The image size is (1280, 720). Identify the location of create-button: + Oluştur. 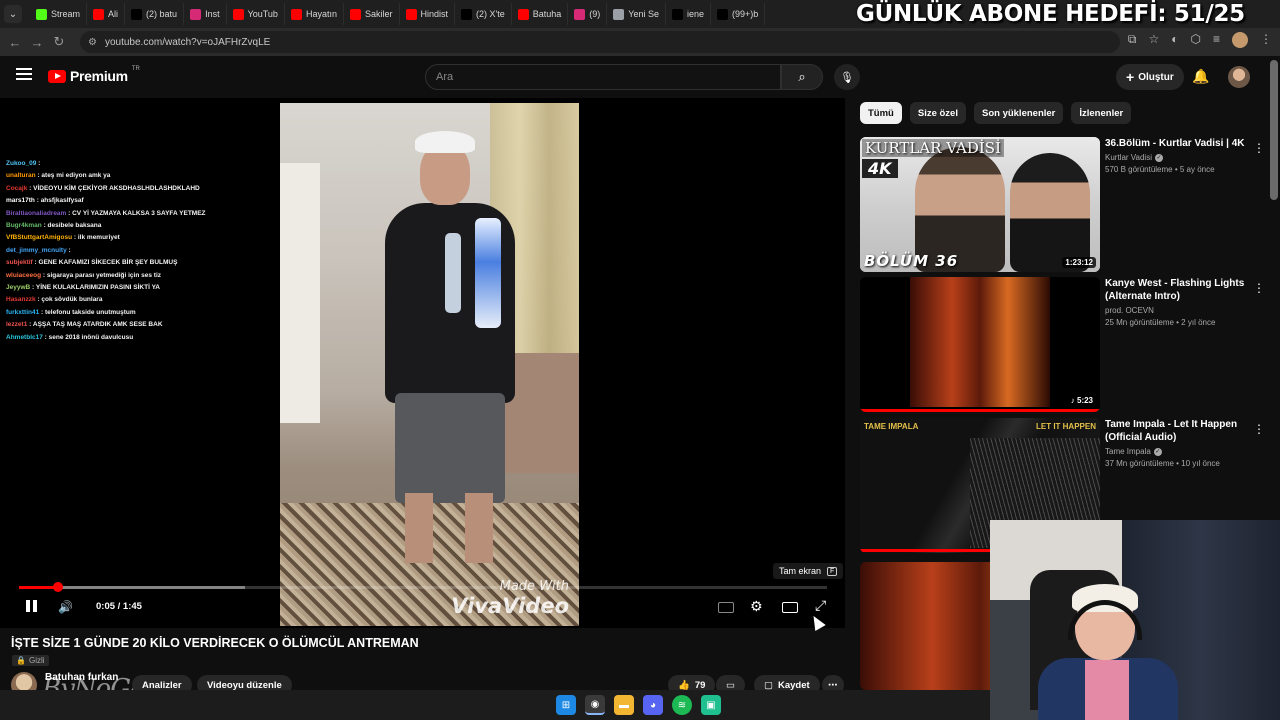
(1150, 77).